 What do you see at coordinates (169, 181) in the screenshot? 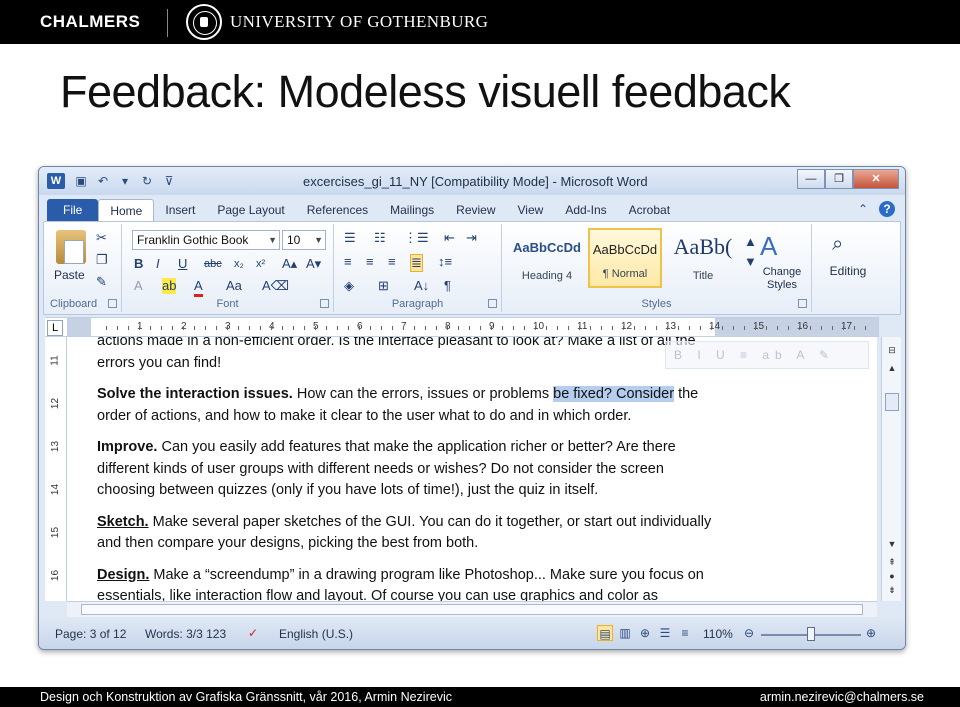
I see `customize-qat-icon: ⊽` at bounding box center [169, 181].